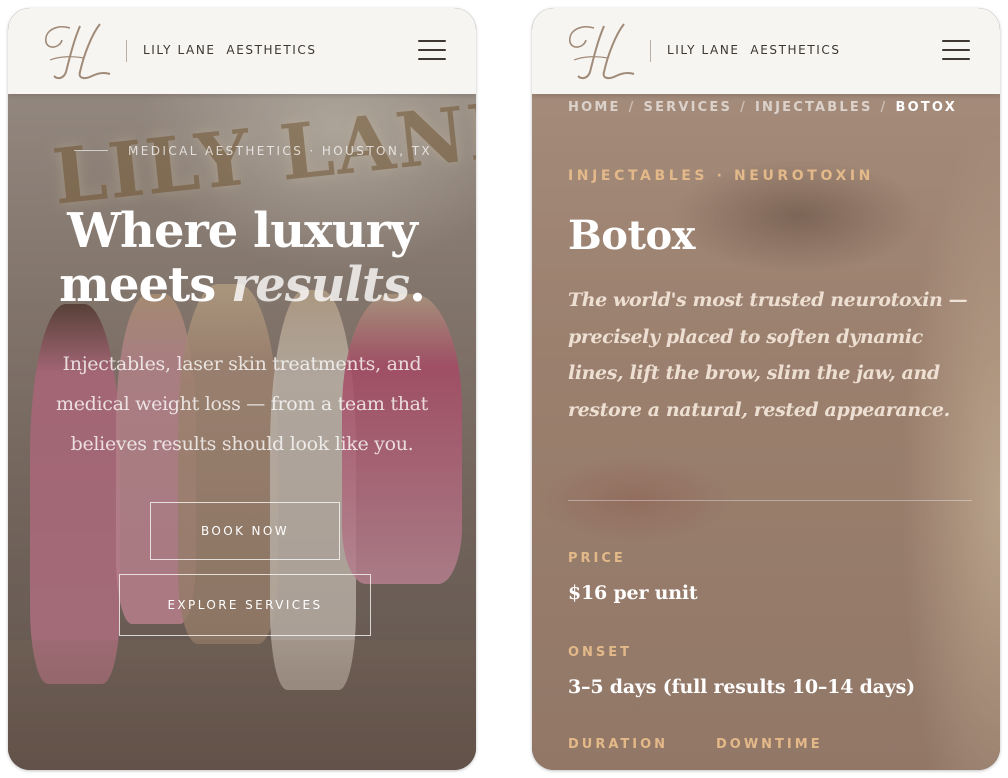 This screenshot has height=778, width=1008. What do you see at coordinates (688, 107) in the screenshot?
I see `breadcrumb-services: SERVICES` at bounding box center [688, 107].